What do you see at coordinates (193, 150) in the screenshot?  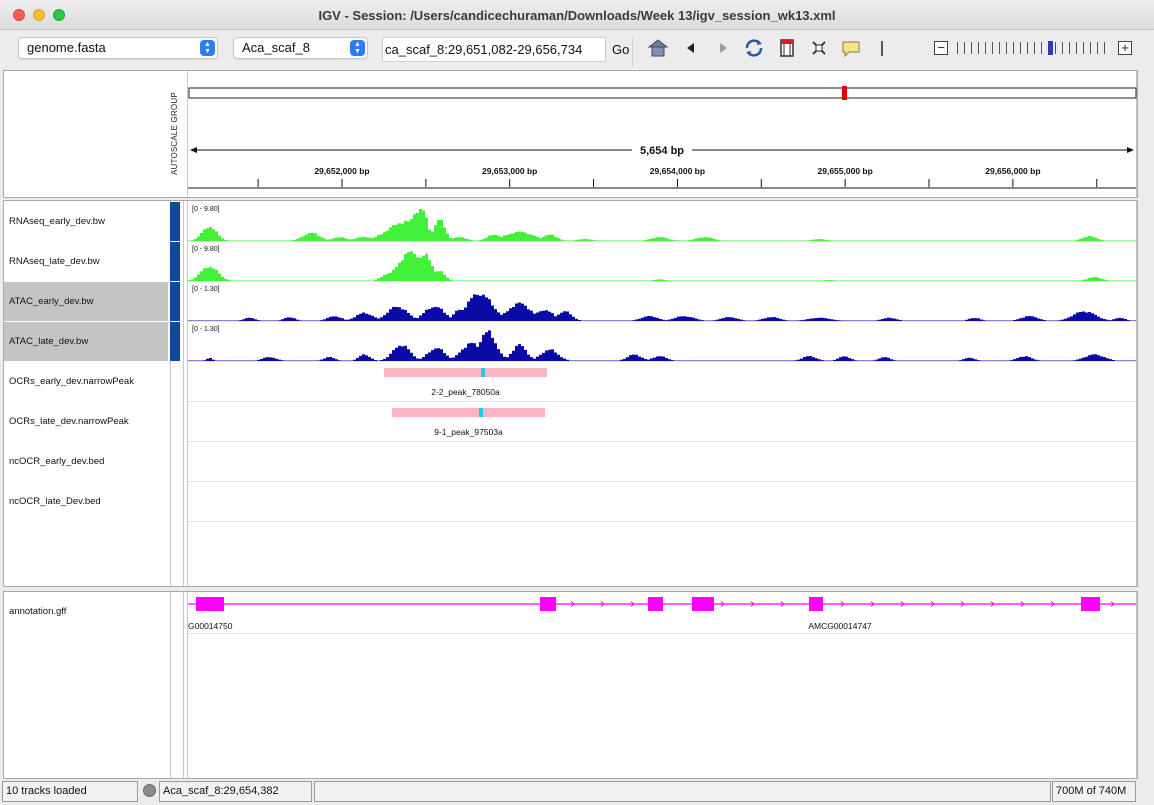 I see `span-arrow-left-icon` at bounding box center [193, 150].